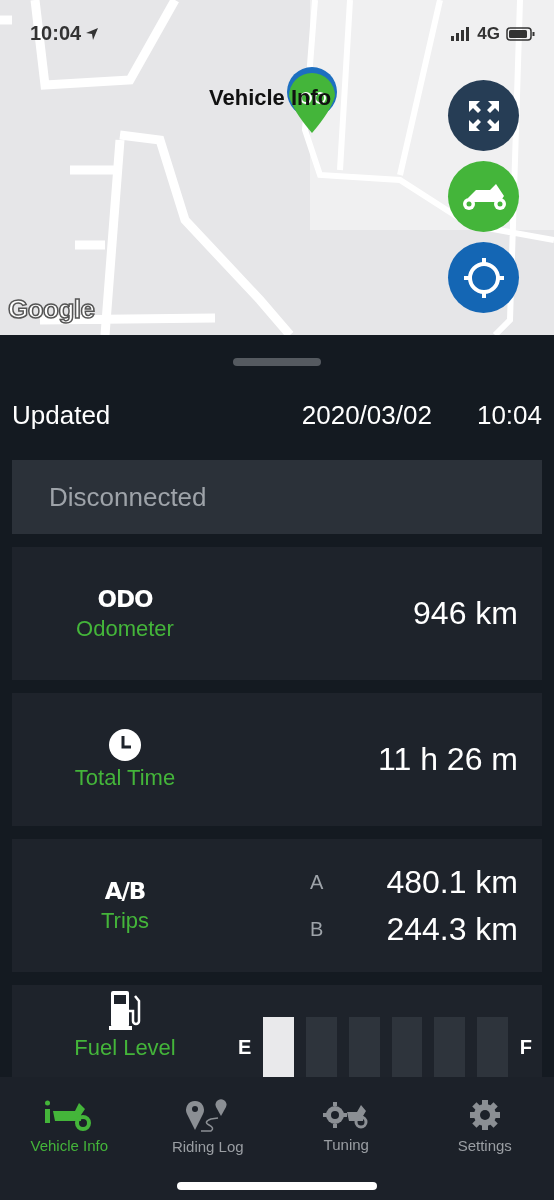 This screenshot has width=554, height=1200. I want to click on tab-button: Vehicle Info, so click(69, 1122).